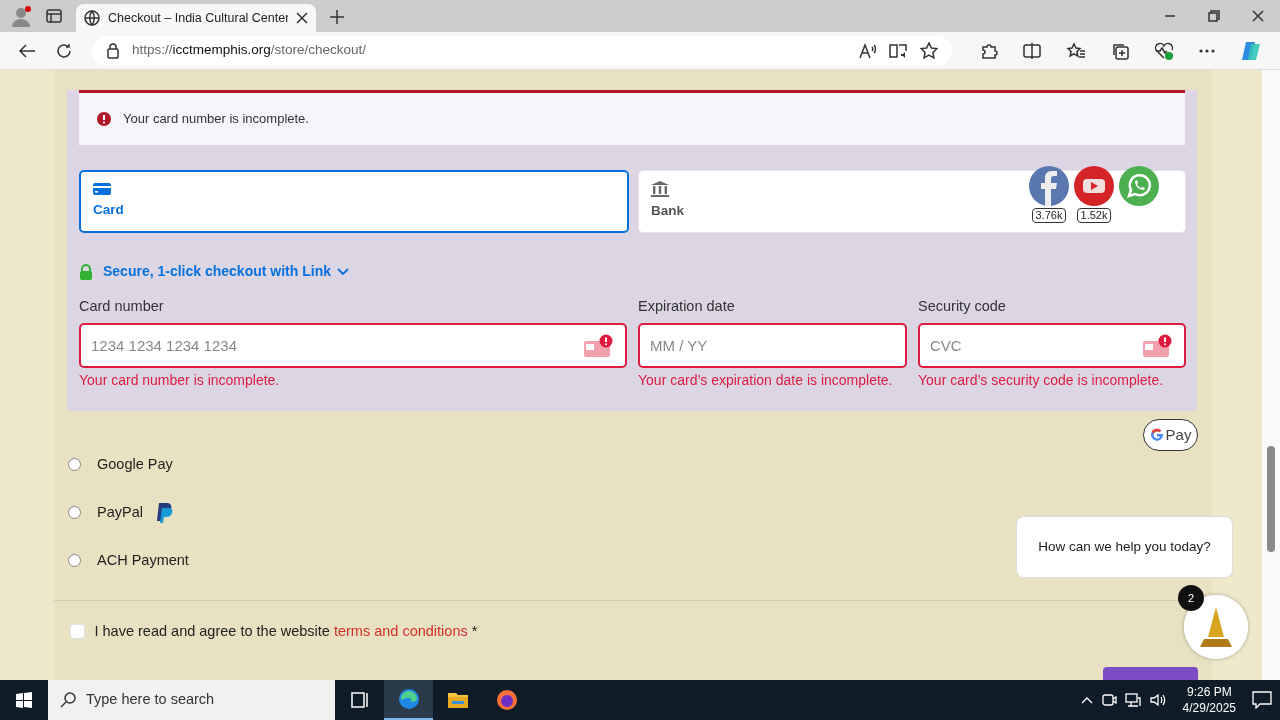 This screenshot has width=1280, height=720. I want to click on error-message: Your card number is incomplete., so click(180, 380).